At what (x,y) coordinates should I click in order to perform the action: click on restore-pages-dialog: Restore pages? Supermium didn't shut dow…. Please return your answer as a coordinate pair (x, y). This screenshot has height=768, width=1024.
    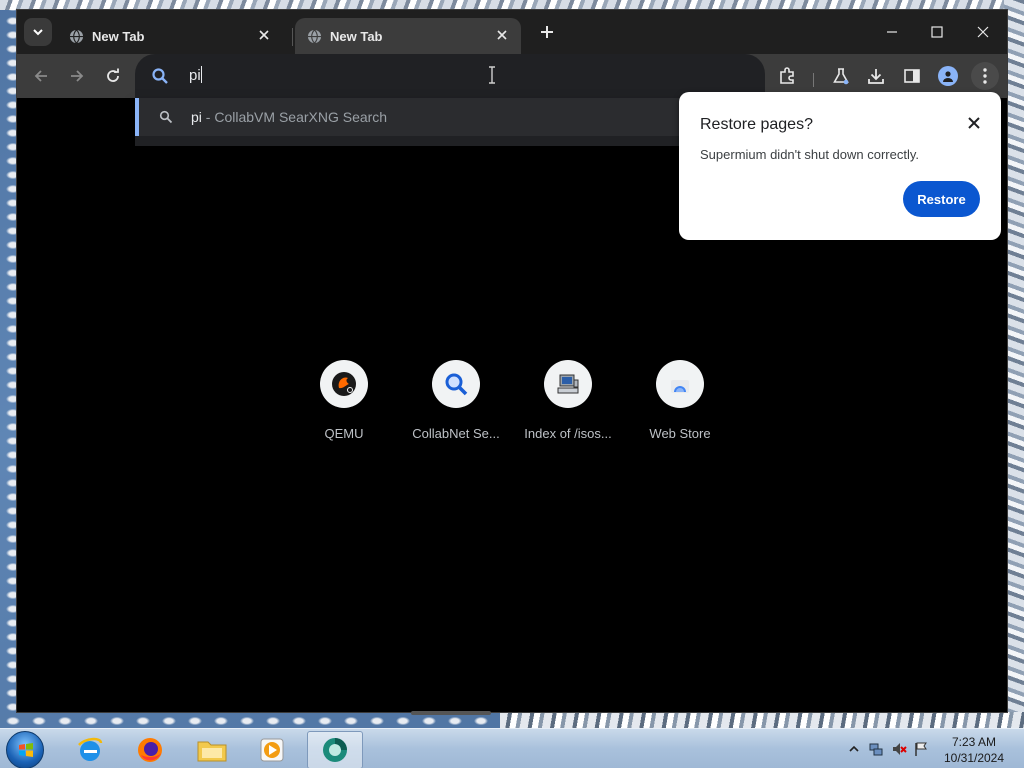
    Looking at the image, I should click on (840, 166).